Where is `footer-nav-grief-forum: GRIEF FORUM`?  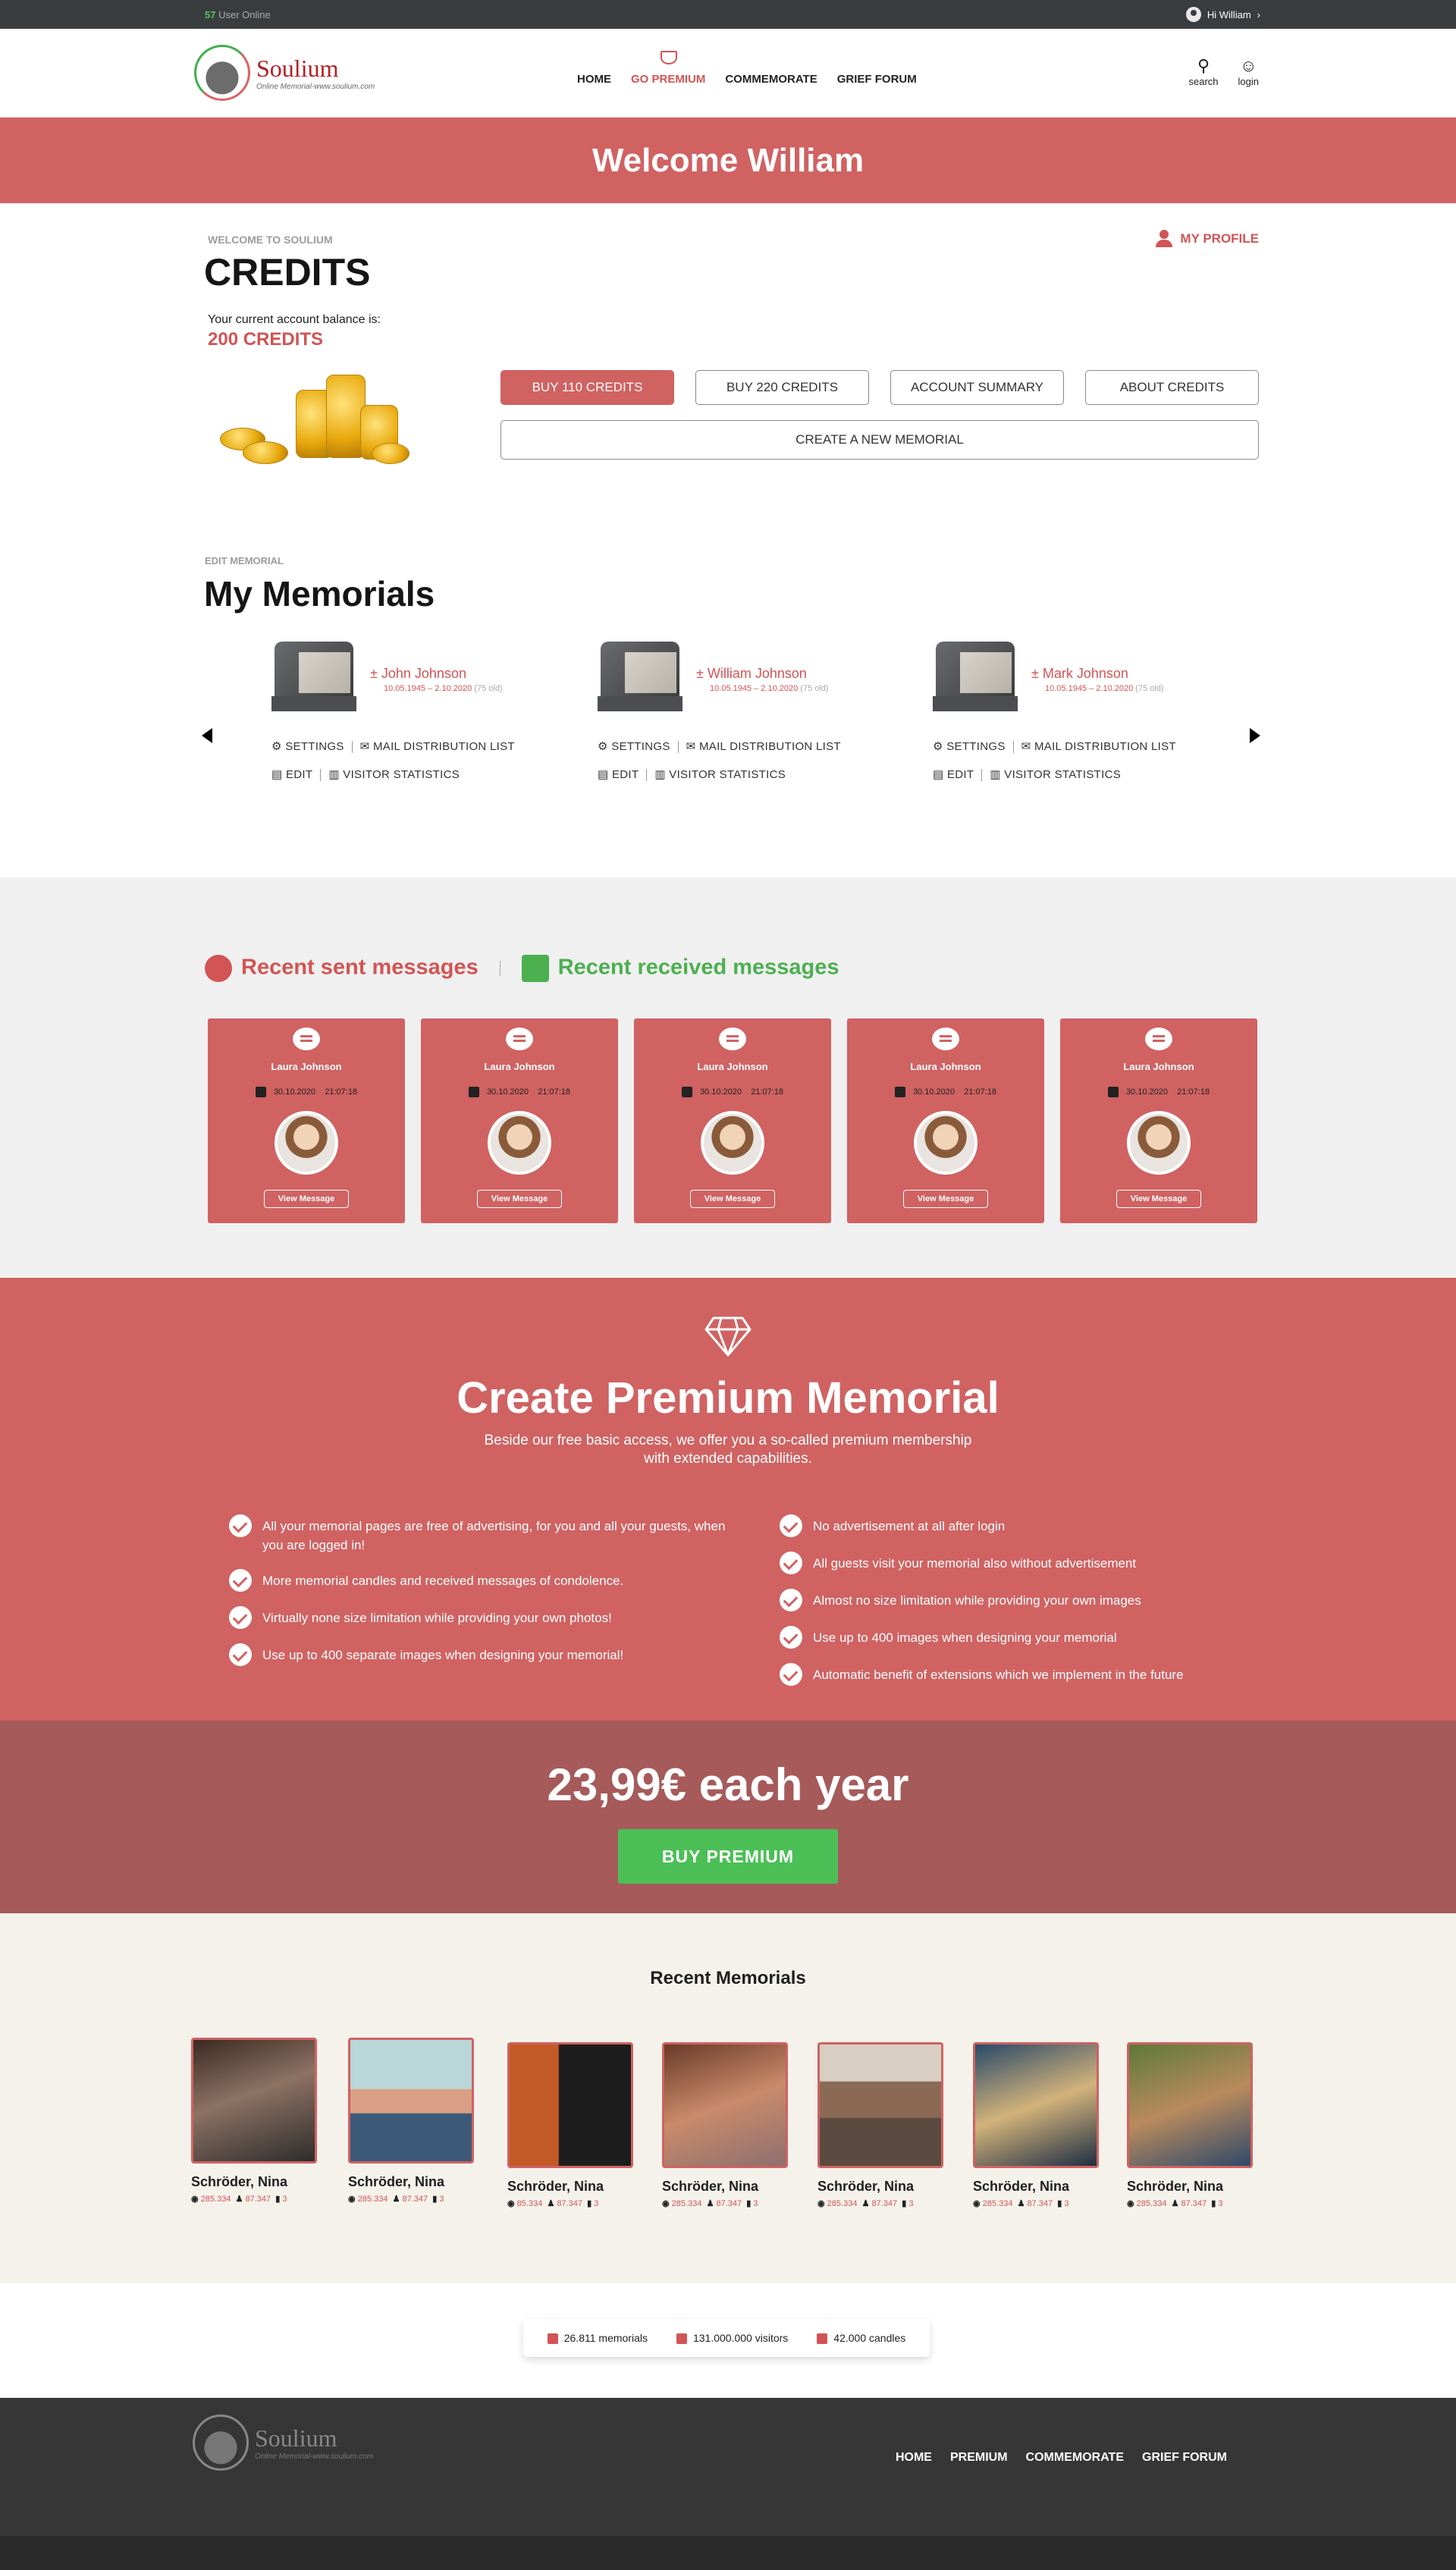
footer-nav-grief-forum: GRIEF FORUM is located at coordinates (1184, 2458).